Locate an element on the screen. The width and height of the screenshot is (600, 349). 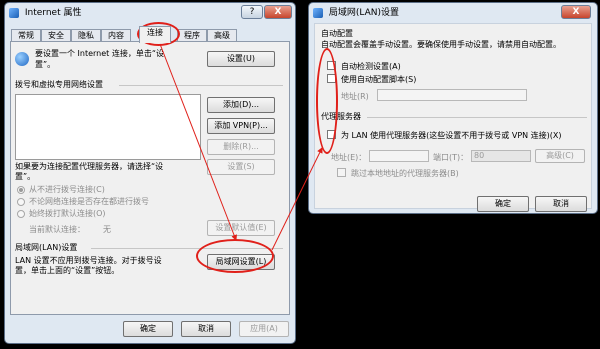
apply-button: 应用(A) is located at coordinates (264, 329).